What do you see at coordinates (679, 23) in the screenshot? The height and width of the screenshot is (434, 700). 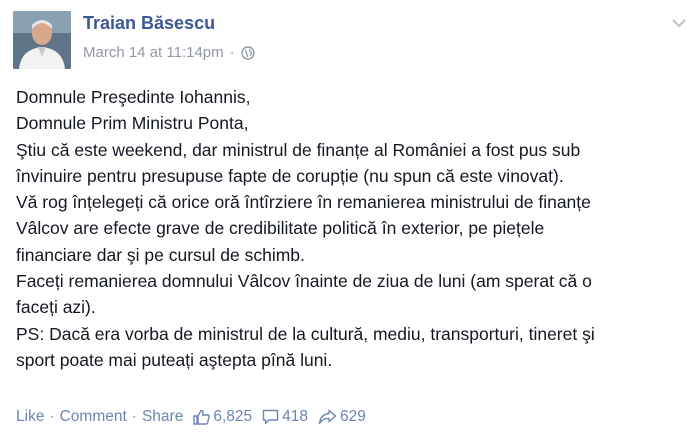 I see `chevron-down-icon` at bounding box center [679, 23].